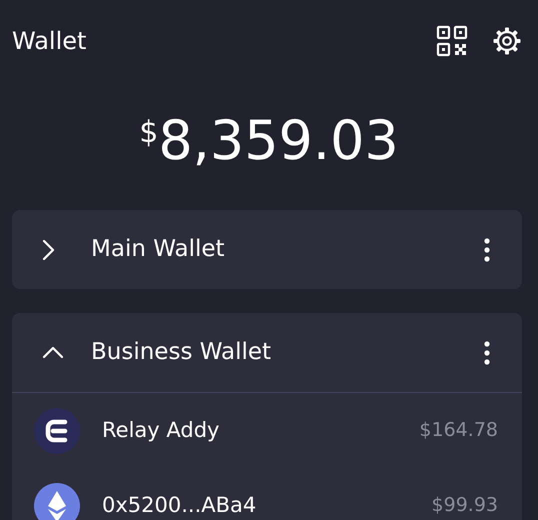 This screenshot has width=538, height=520. Describe the element at coordinates (458, 431) in the screenshot. I see `account-value: $164.78` at that location.